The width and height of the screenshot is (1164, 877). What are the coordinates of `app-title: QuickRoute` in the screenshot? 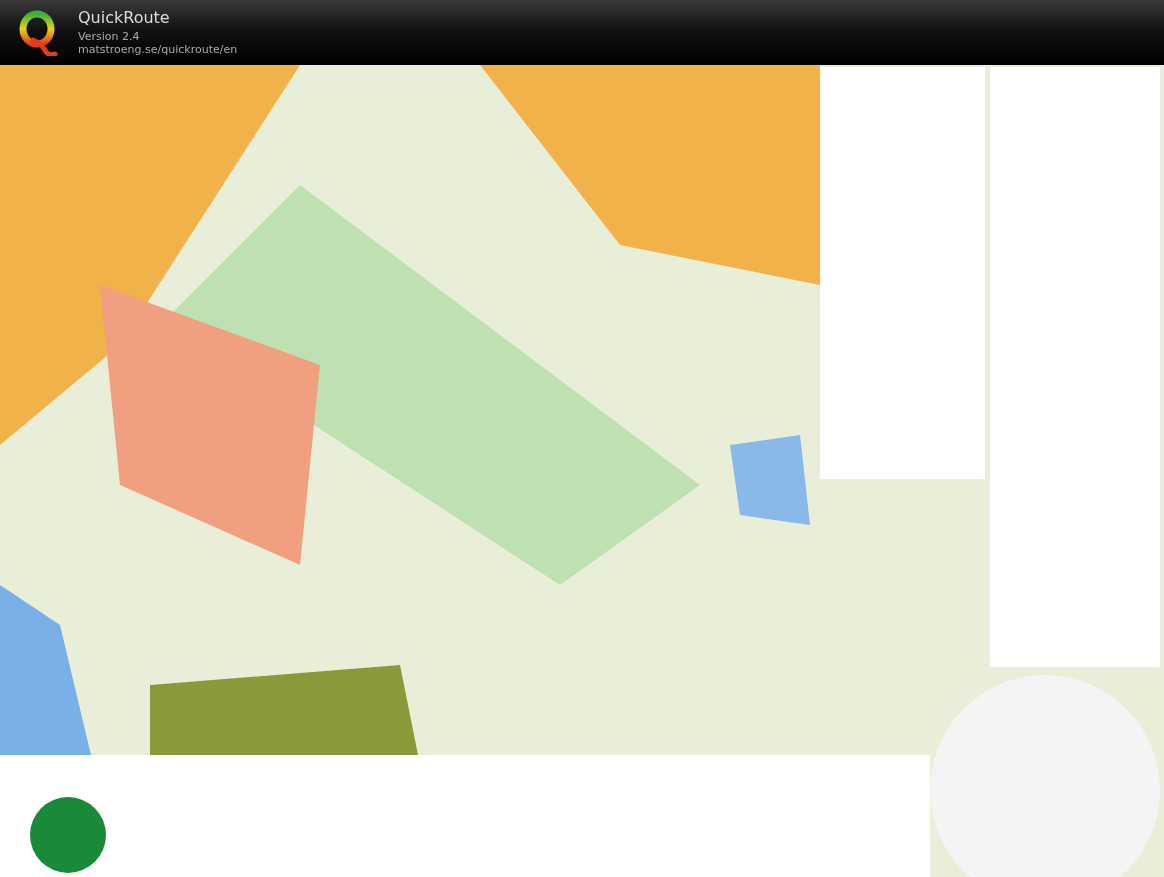 It's located at (124, 17).